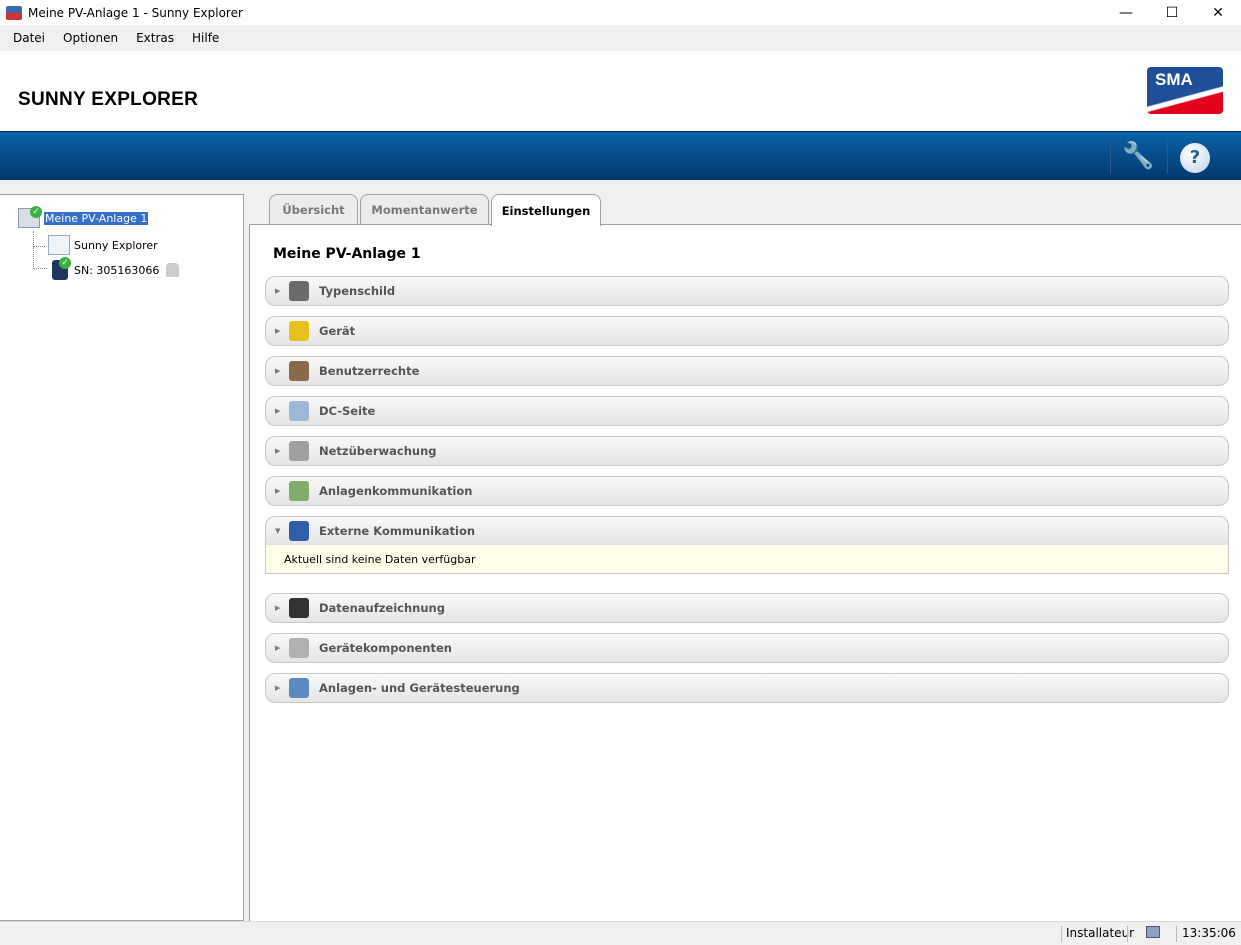  I want to click on section-label: Netzüberwachung, so click(378, 451).